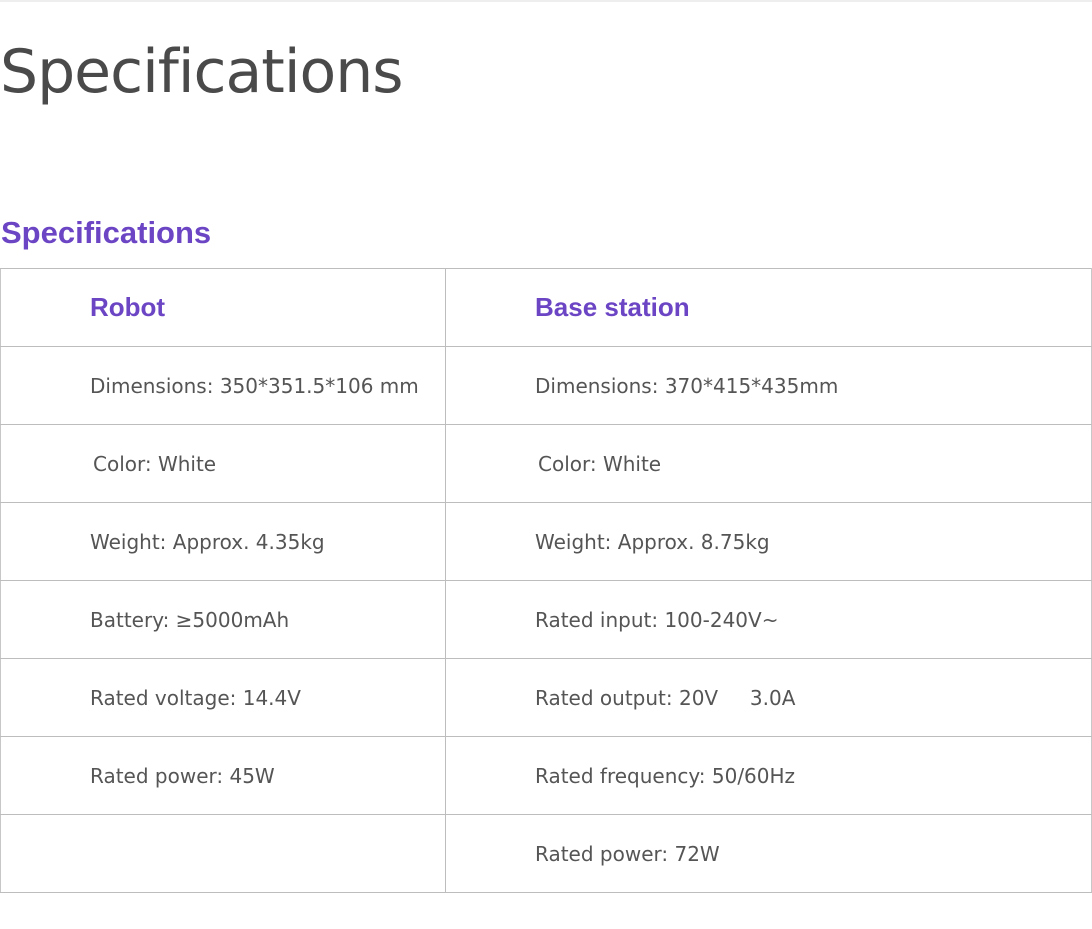  I want to click on base-spec-cell: Rated frequency: 50/60Hz, so click(768, 775).